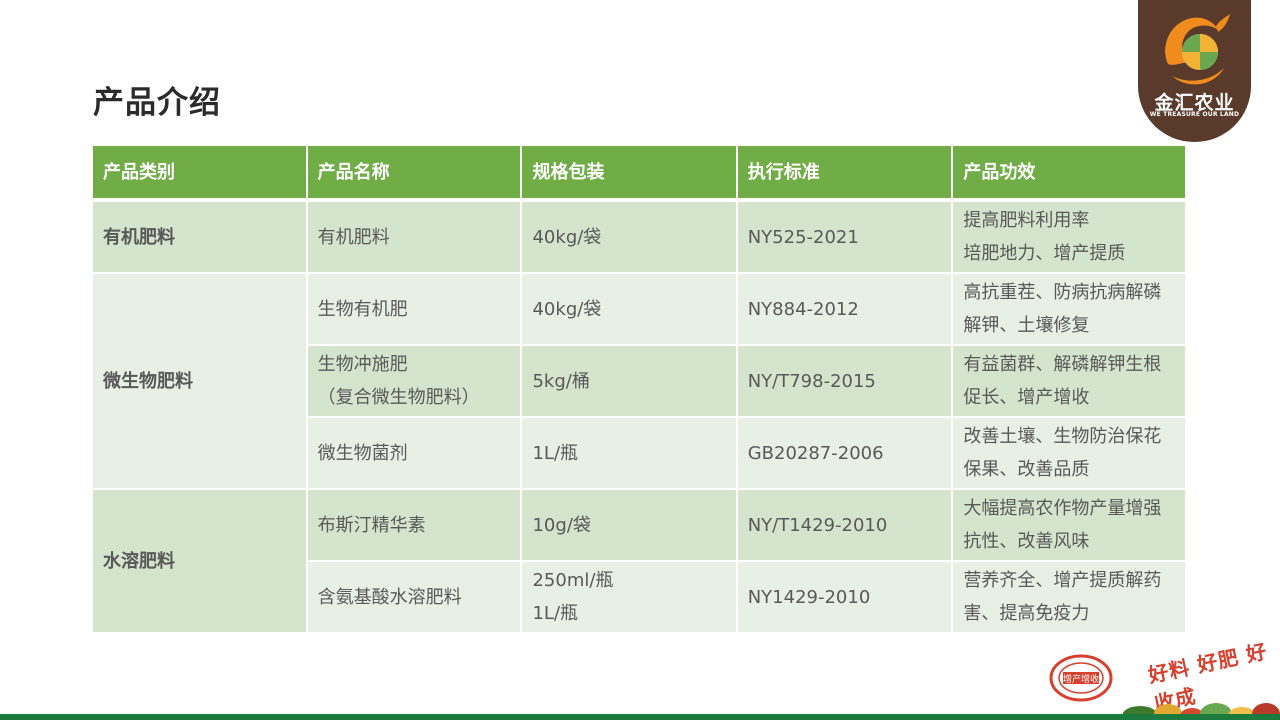 The image size is (1280, 720). What do you see at coordinates (1069, 597) in the screenshot?
I see `effect-cell: 营养齐全、增产提质解药 害、提高免疫力` at bounding box center [1069, 597].